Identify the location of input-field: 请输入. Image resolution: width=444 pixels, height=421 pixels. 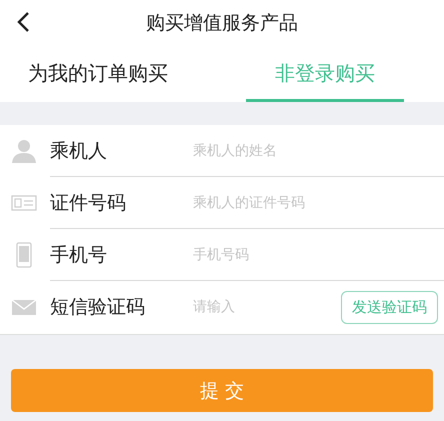
(267, 307).